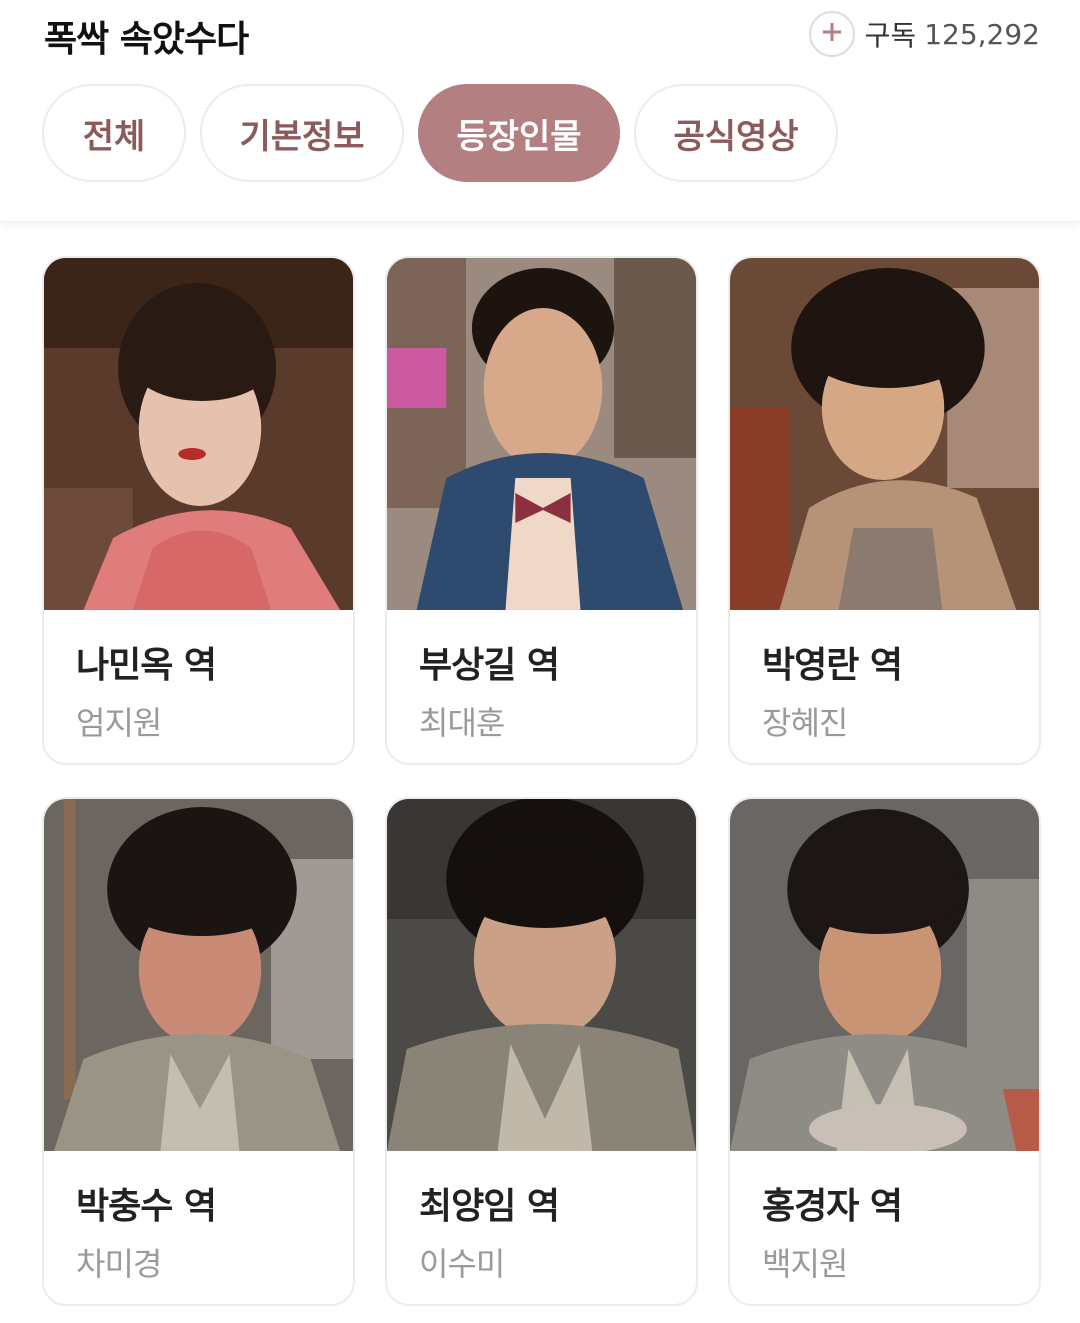  Describe the element at coordinates (805, 723) in the screenshot. I see `actor-name: 장혜진` at that location.